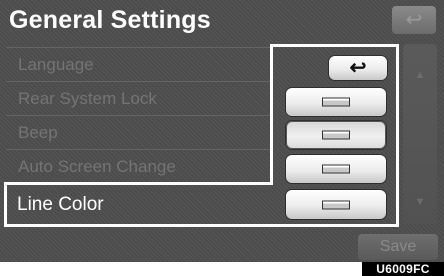  I want to click on scroll-down-icon: ▼, so click(420, 202).